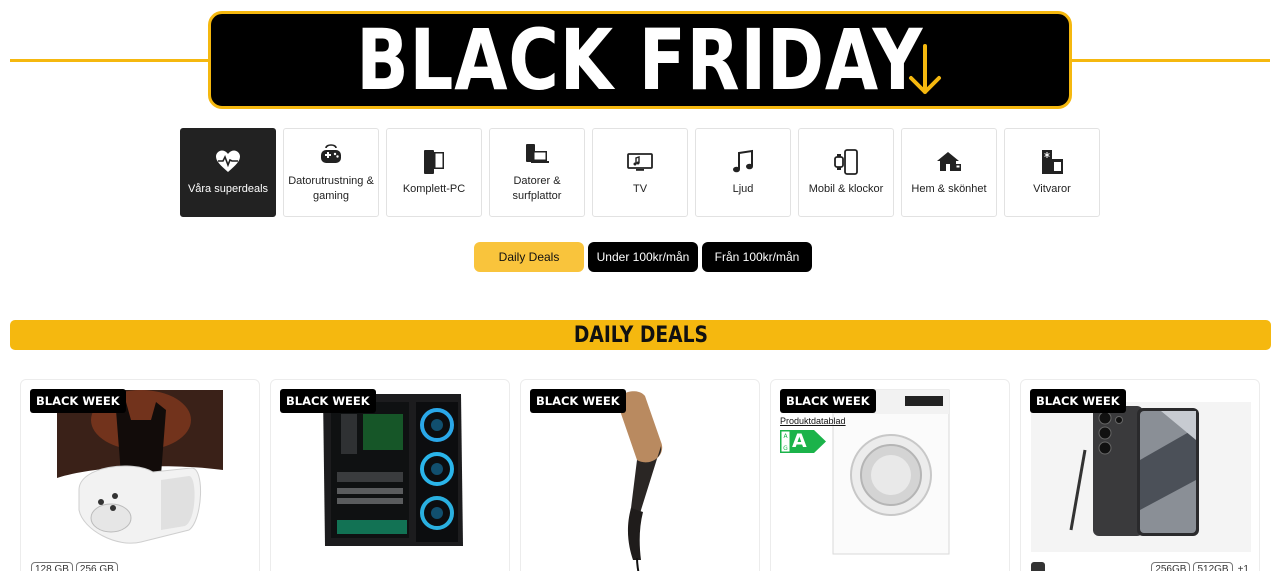 Image resolution: width=1280 pixels, height=571 pixels. I want to click on product-card: BLACK WEEK Produktdatablad A G A, so click(890, 475).